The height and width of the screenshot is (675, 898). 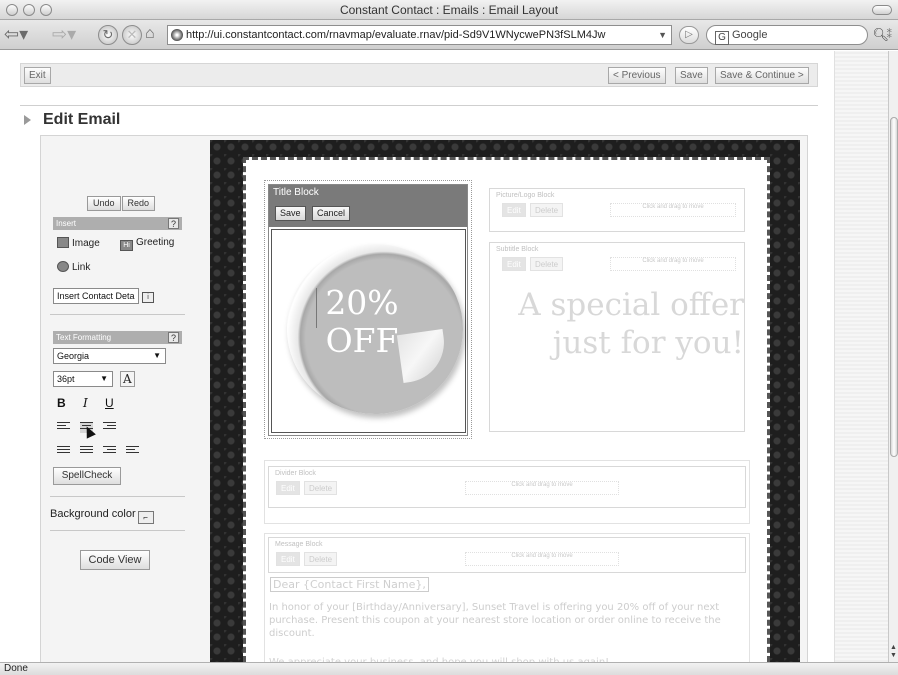 What do you see at coordinates (525, 195) in the screenshot?
I see `picture-block-label: Picture/Logo Block` at bounding box center [525, 195].